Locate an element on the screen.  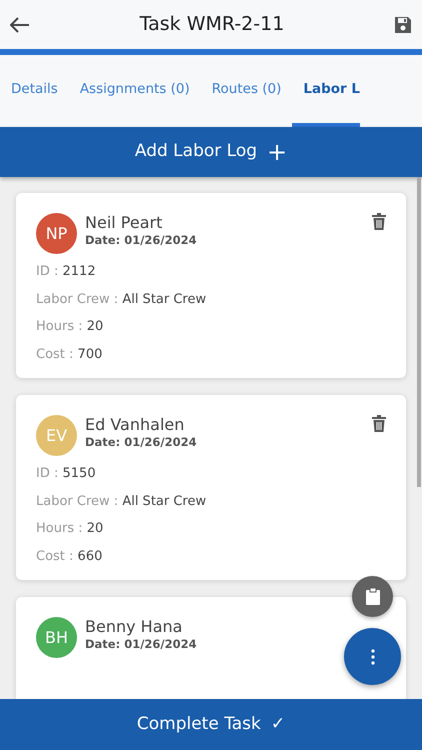
save-button is located at coordinates (403, 25).